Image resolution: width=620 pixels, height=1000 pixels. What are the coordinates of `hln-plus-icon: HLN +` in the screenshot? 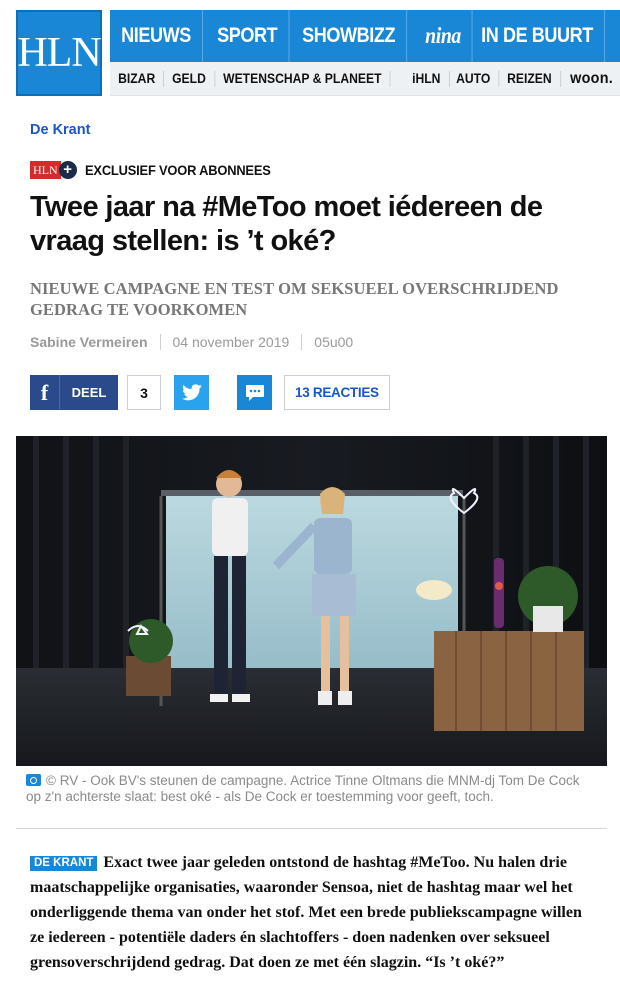 It's located at (53, 170).